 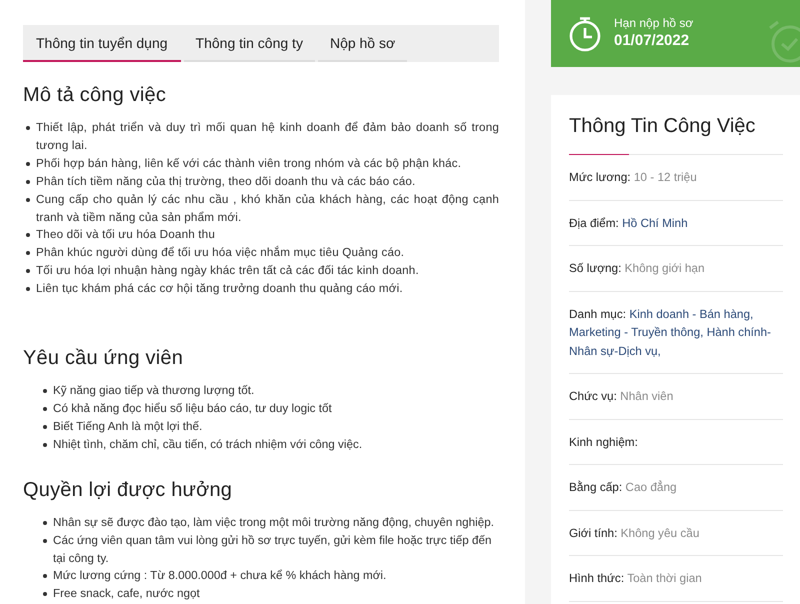 What do you see at coordinates (621, 396) in the screenshot?
I see `info-text: Chức vụ: Nhân viên` at bounding box center [621, 396].